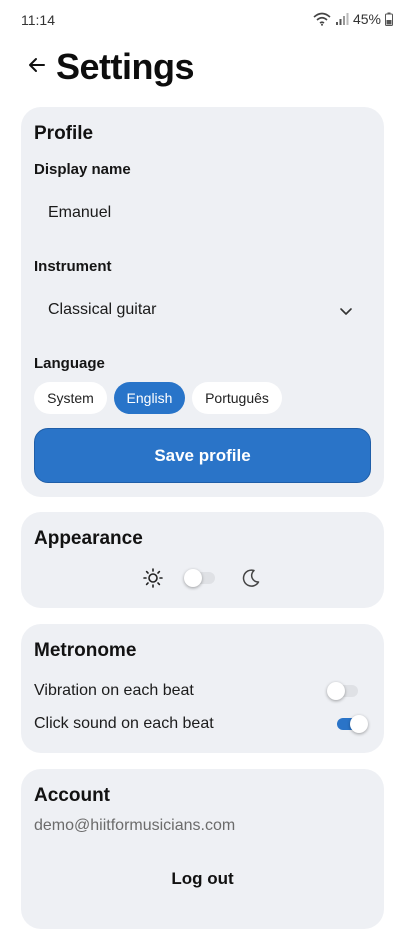  What do you see at coordinates (72, 795) in the screenshot?
I see `account-title: Account` at bounding box center [72, 795].